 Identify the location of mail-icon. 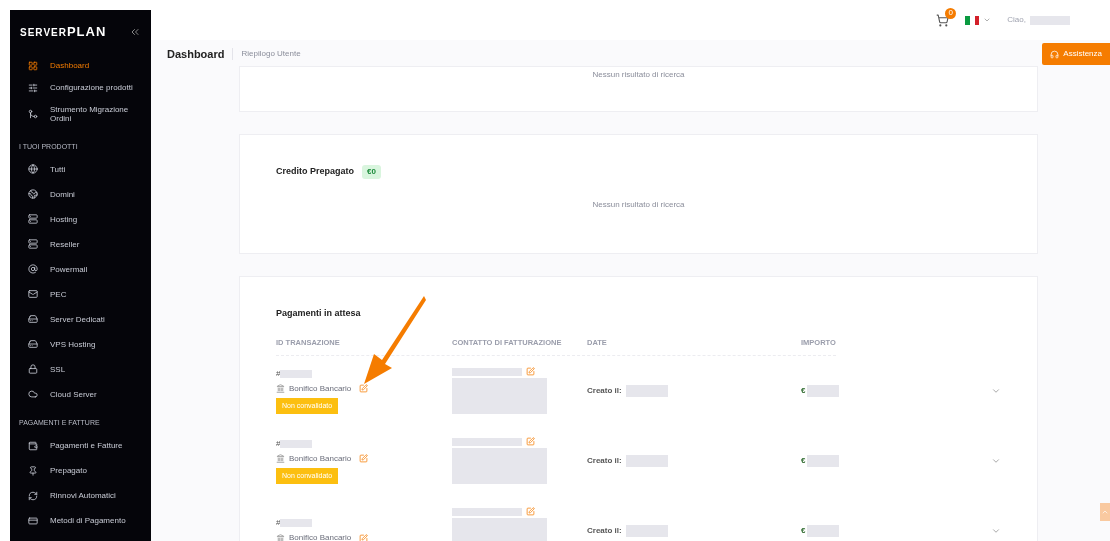
(33, 294).